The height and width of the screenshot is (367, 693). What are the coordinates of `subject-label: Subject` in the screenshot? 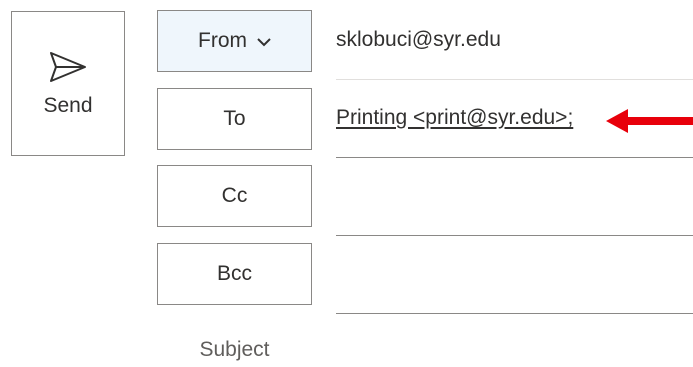 It's located at (234, 349).